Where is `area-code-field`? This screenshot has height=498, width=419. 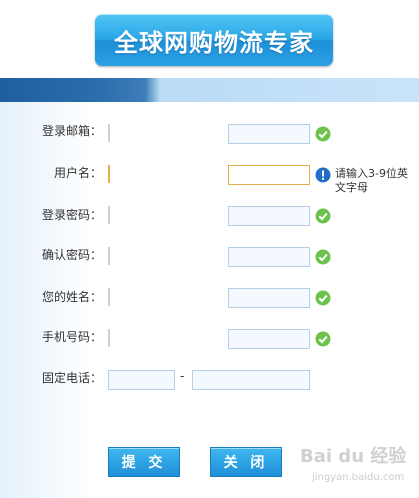 area-code-field is located at coordinates (141, 380).